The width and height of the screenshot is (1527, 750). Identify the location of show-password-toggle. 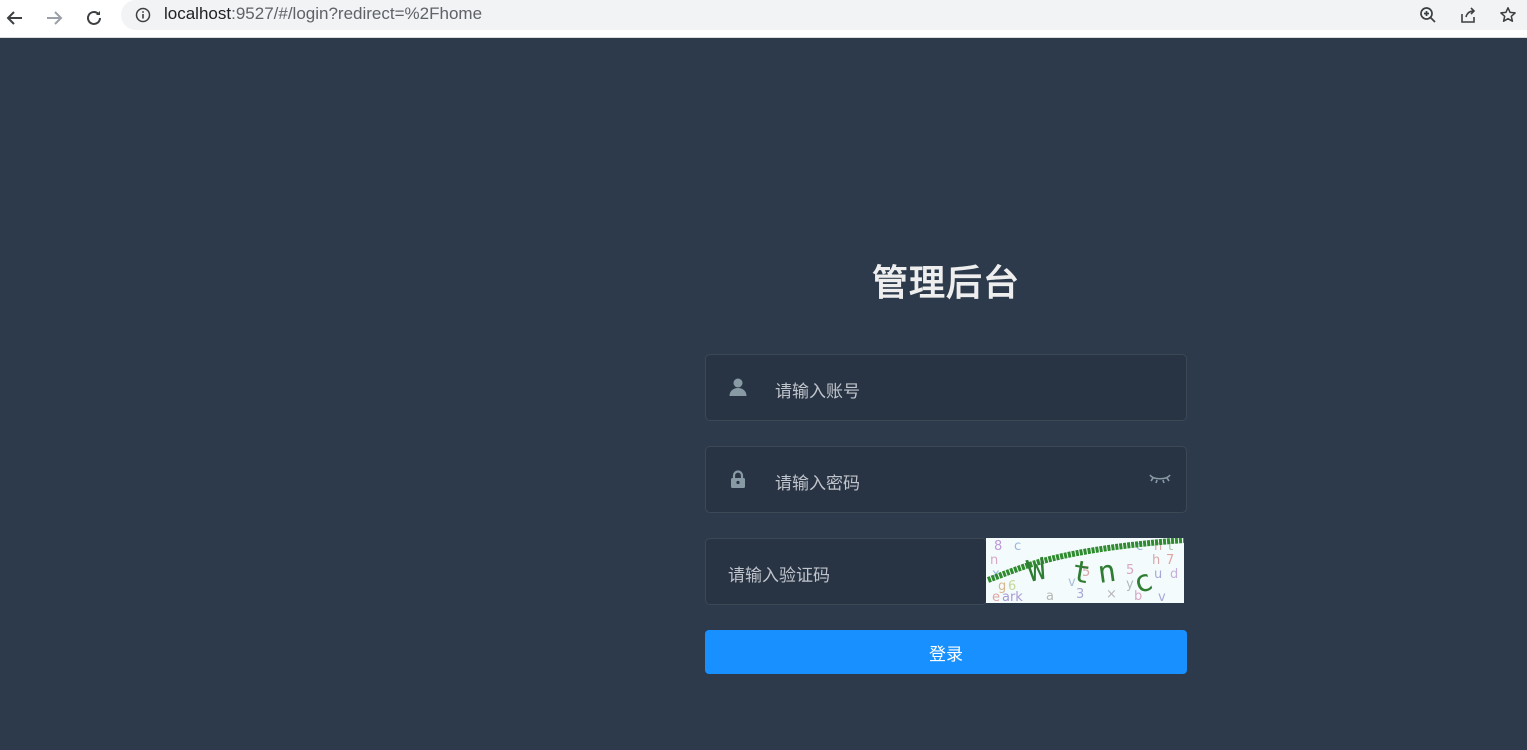
(1160, 480).